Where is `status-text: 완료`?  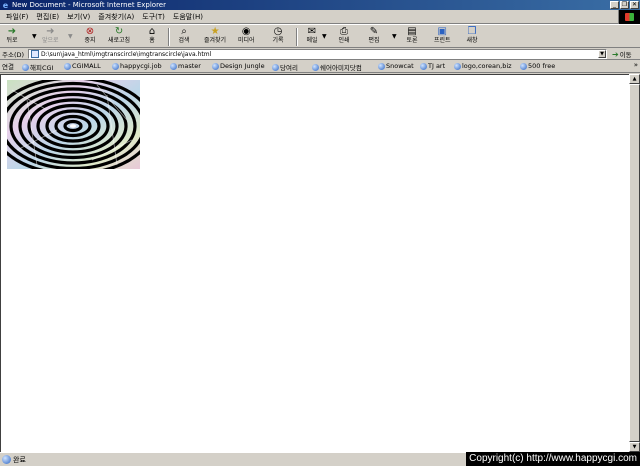
status-text: 완료 is located at coordinates (19, 459).